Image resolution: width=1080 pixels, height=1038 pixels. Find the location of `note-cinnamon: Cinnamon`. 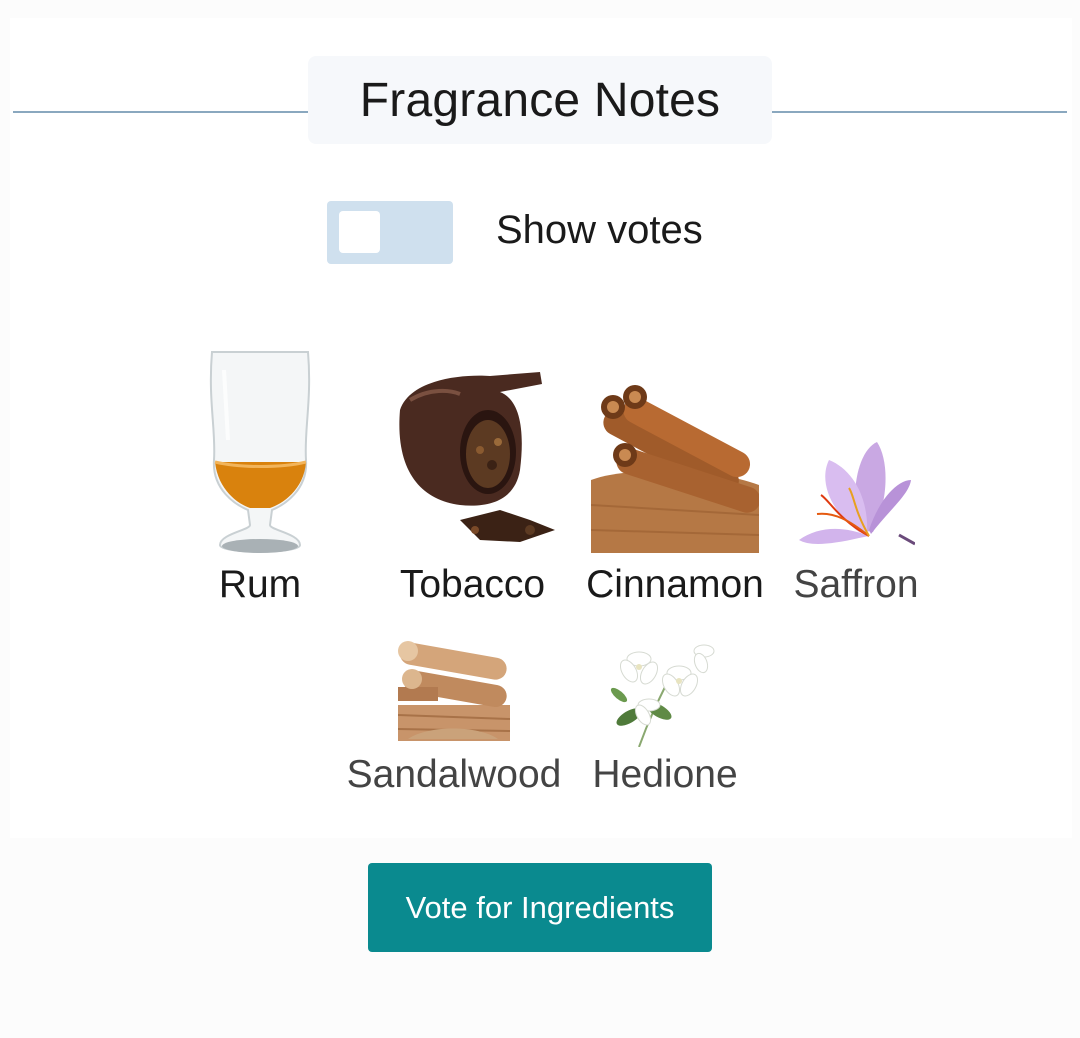

note-cinnamon: Cinnamon is located at coordinates (675, 500).